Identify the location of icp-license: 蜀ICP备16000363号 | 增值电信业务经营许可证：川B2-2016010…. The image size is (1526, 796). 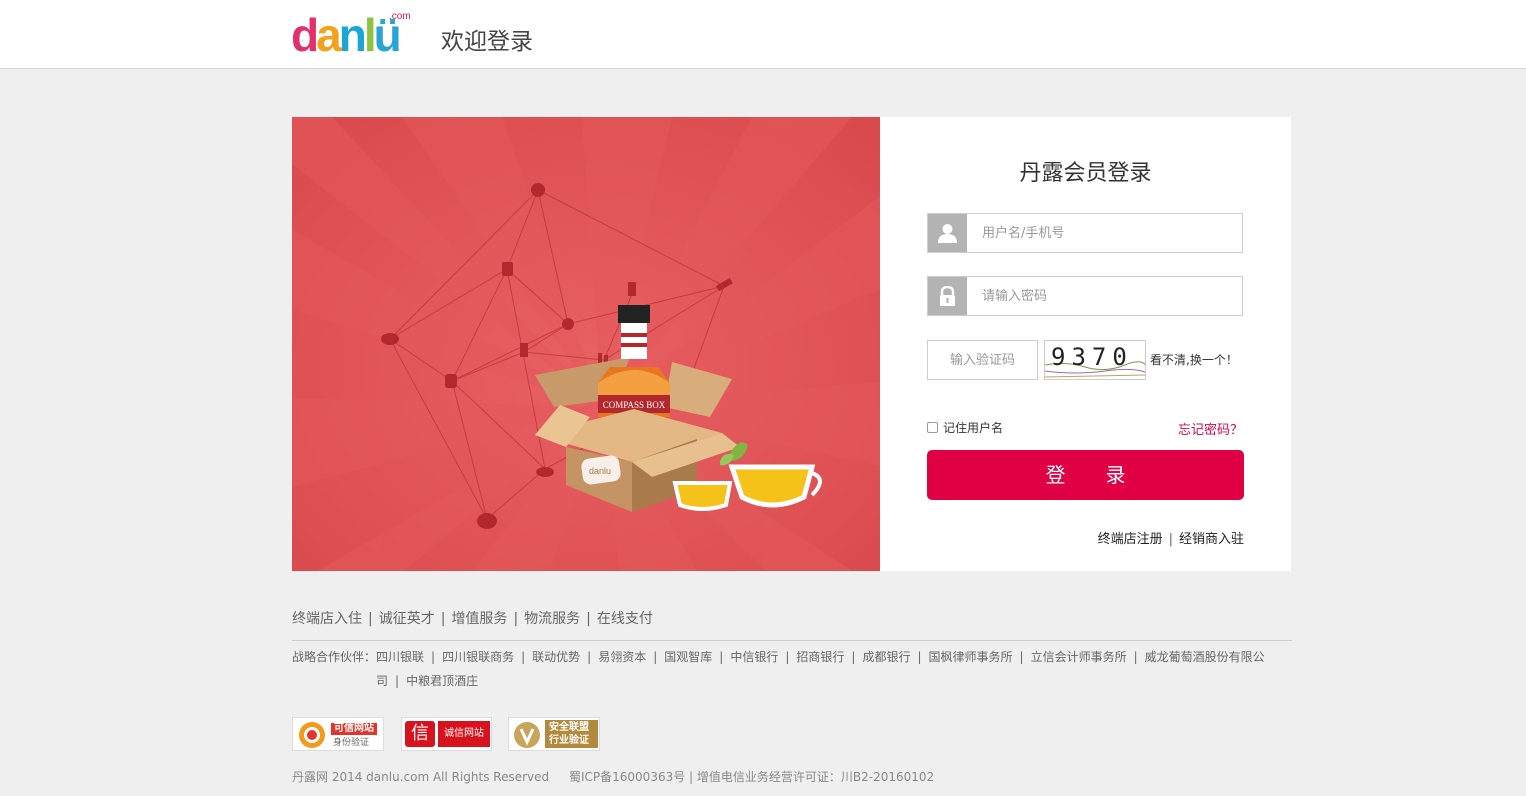
(751, 777).